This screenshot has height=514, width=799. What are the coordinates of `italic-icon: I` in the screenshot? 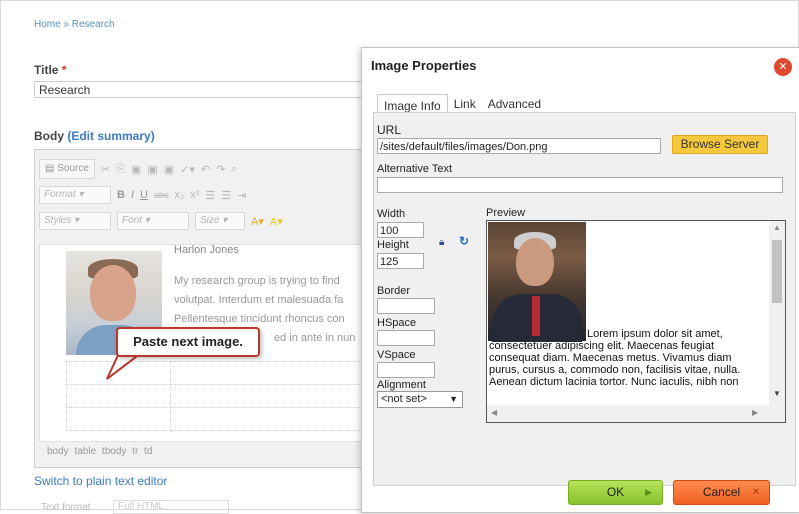 It's located at (132, 195).